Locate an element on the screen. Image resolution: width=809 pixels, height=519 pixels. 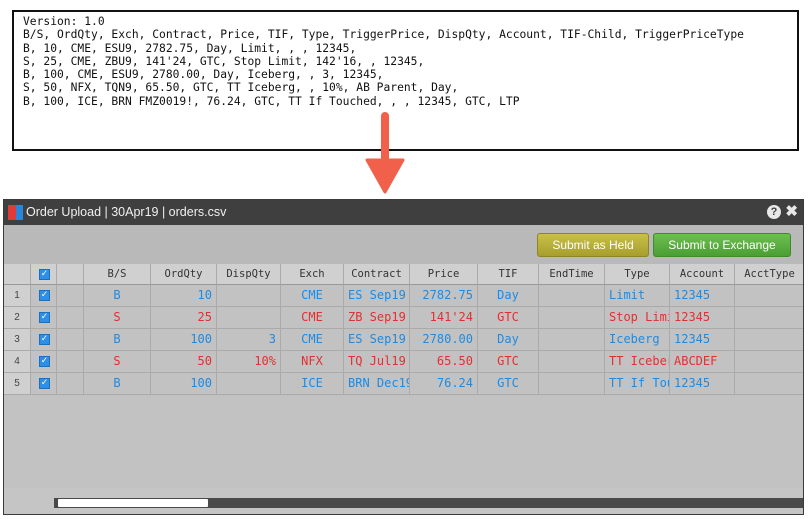
cell-price: 141'24 is located at coordinates (444, 318).